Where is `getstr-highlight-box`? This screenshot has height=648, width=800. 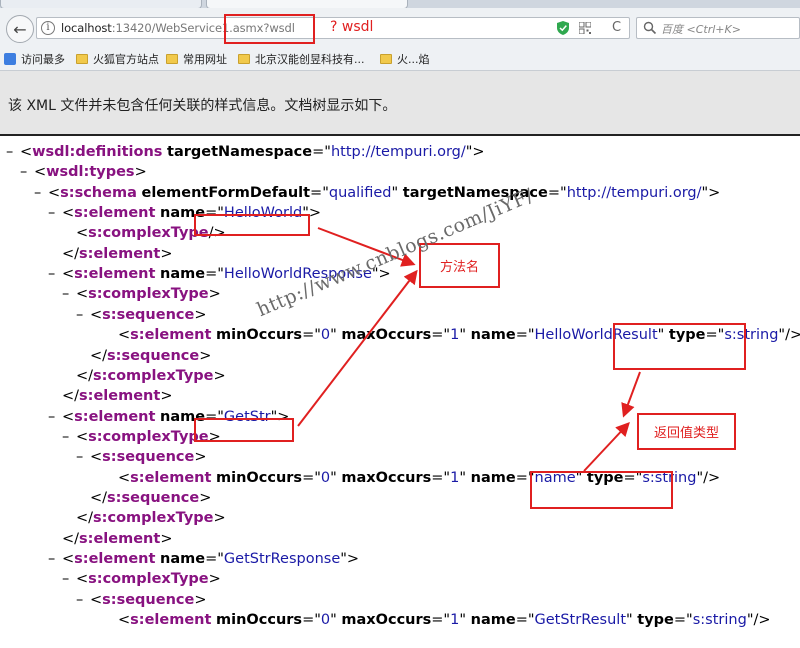
getstr-highlight-box is located at coordinates (244, 430).